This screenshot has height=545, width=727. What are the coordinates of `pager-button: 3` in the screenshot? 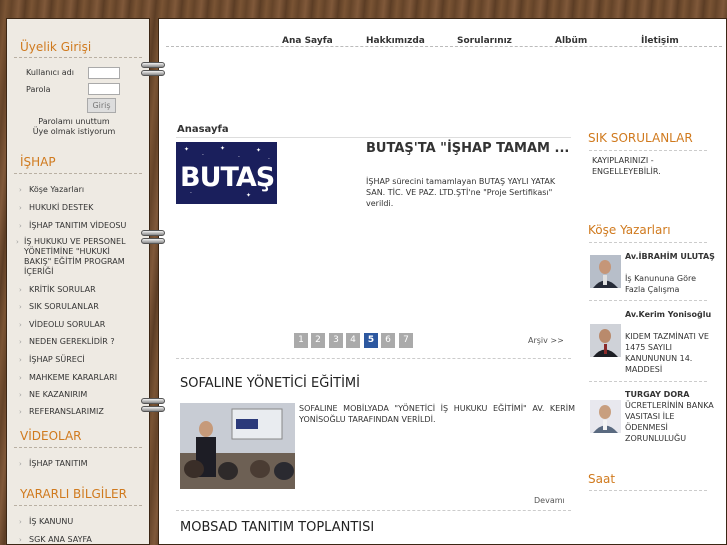 It's located at (336, 340).